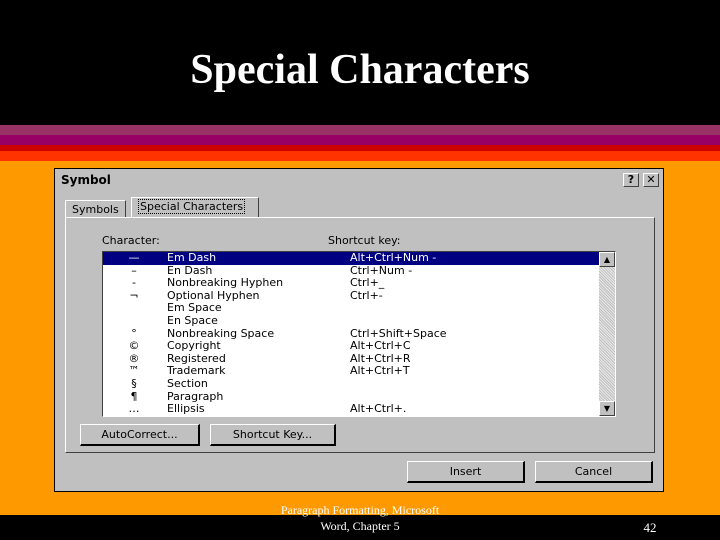 Image resolution: width=720 pixels, height=540 pixels. What do you see at coordinates (134, 257) in the screenshot?
I see `character-symbol: —` at bounding box center [134, 257].